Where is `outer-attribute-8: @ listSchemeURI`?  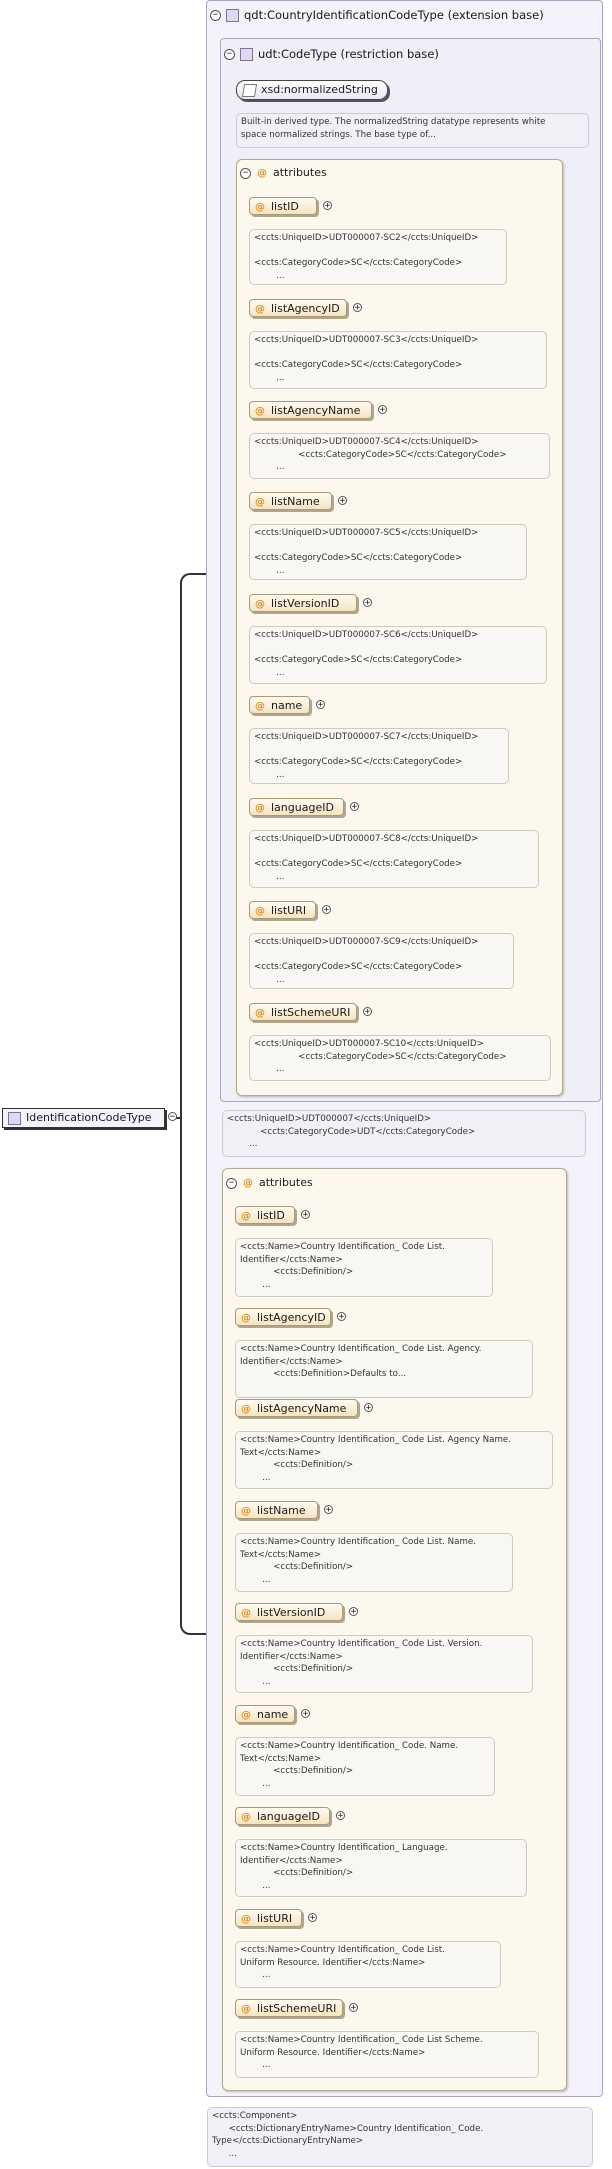 outer-attribute-8: @ listSchemeURI is located at coordinates (289, 2008).